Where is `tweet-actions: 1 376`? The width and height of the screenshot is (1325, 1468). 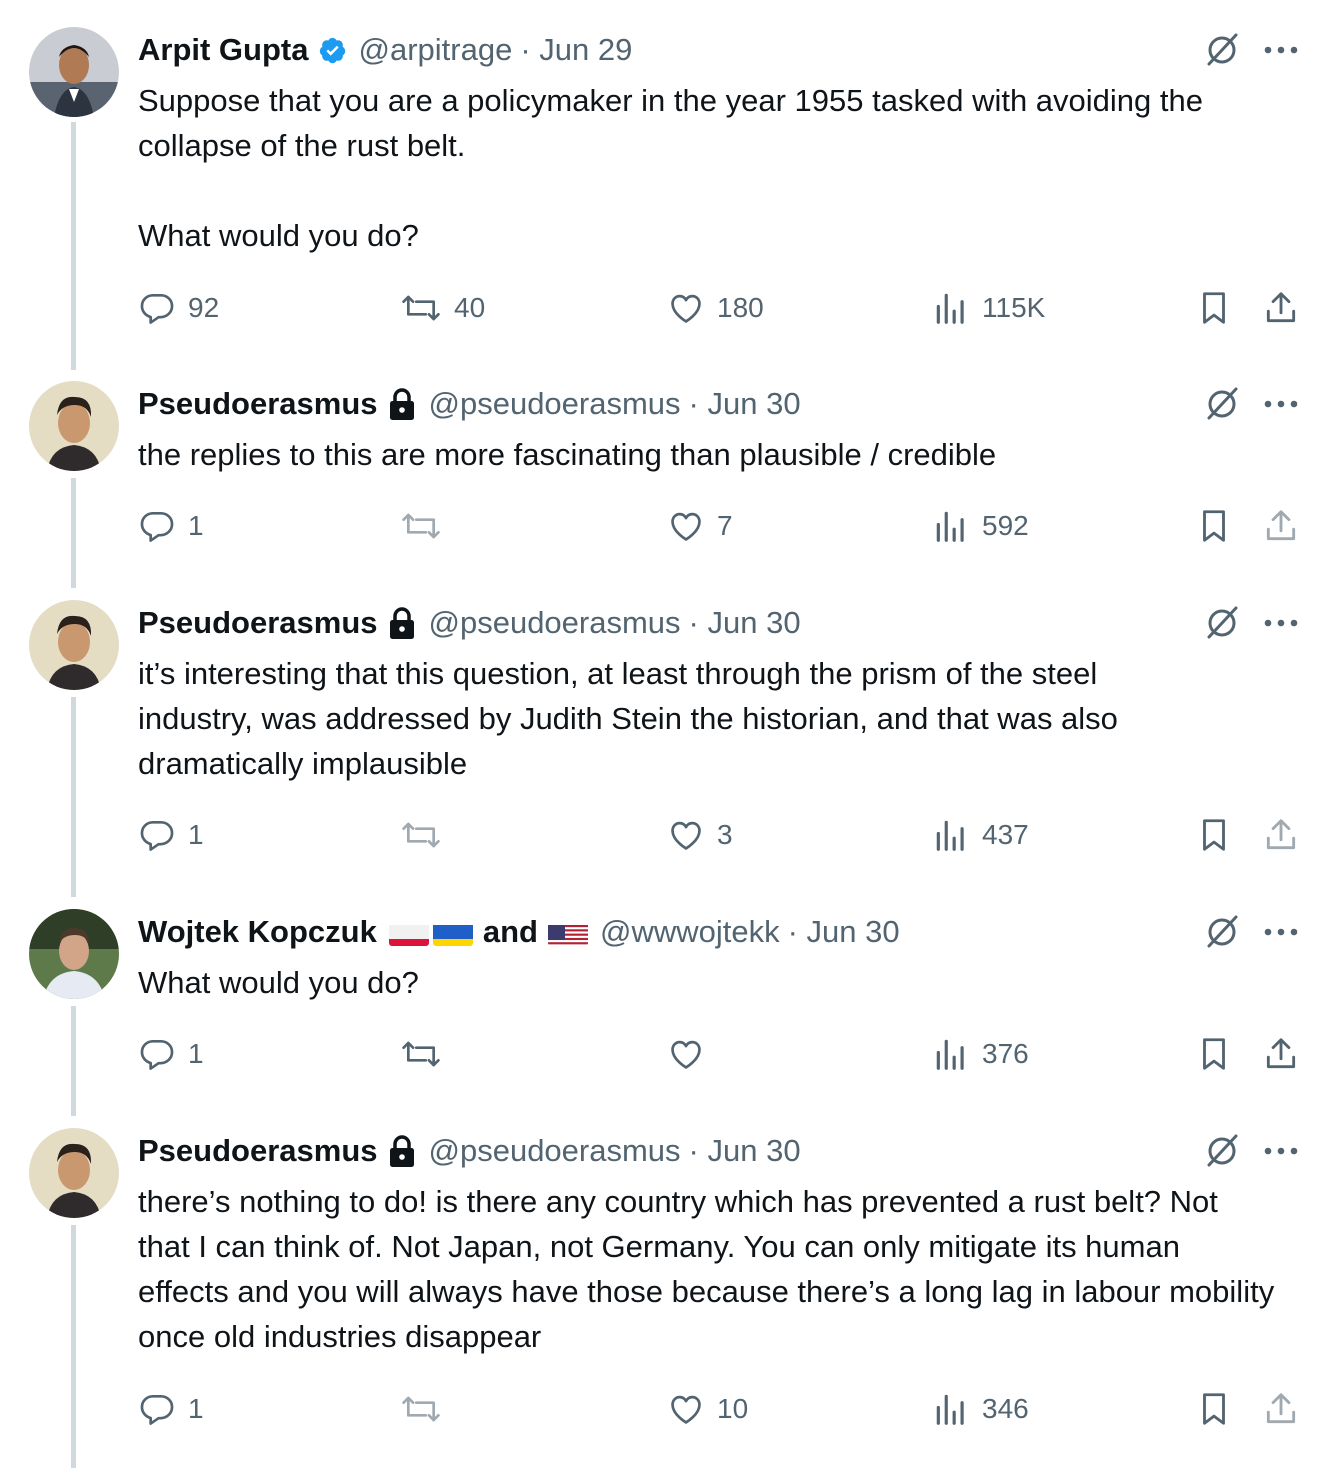 tweet-actions: 1 376 is located at coordinates (720, 1054).